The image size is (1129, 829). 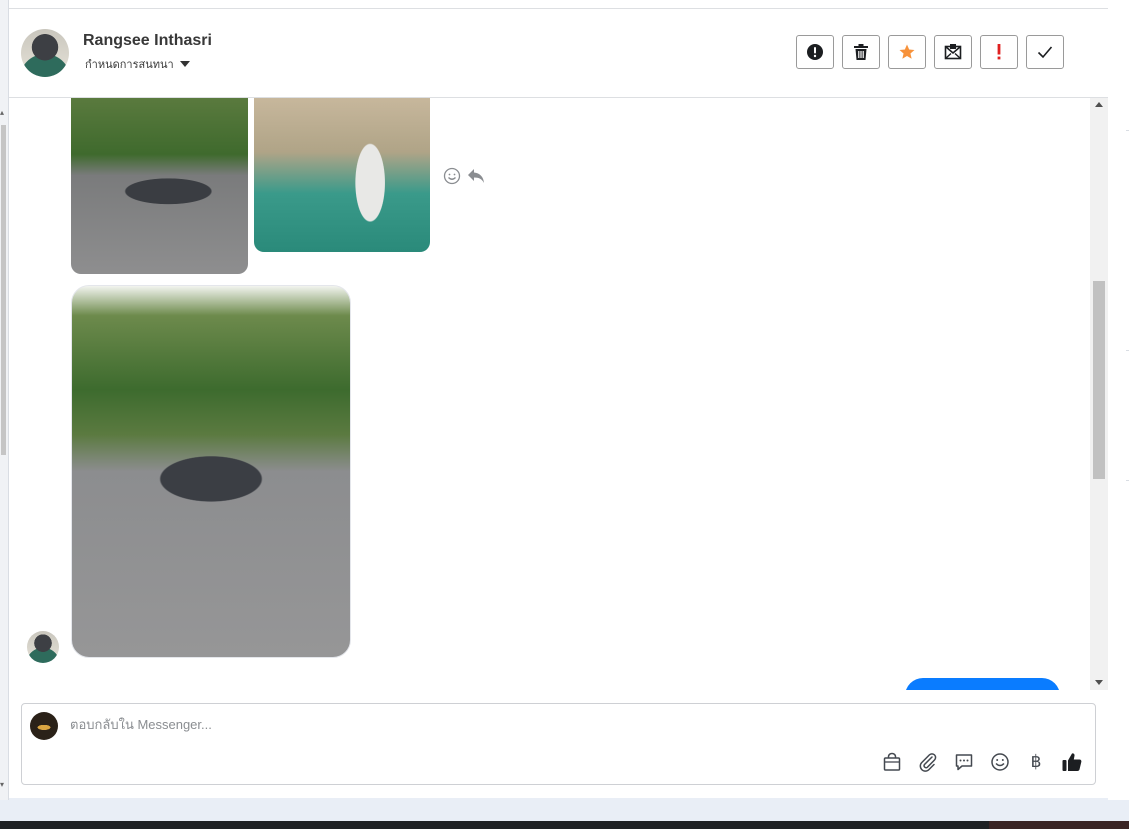 I want to click on exclamation-circle-icon, so click(x=815, y=52).